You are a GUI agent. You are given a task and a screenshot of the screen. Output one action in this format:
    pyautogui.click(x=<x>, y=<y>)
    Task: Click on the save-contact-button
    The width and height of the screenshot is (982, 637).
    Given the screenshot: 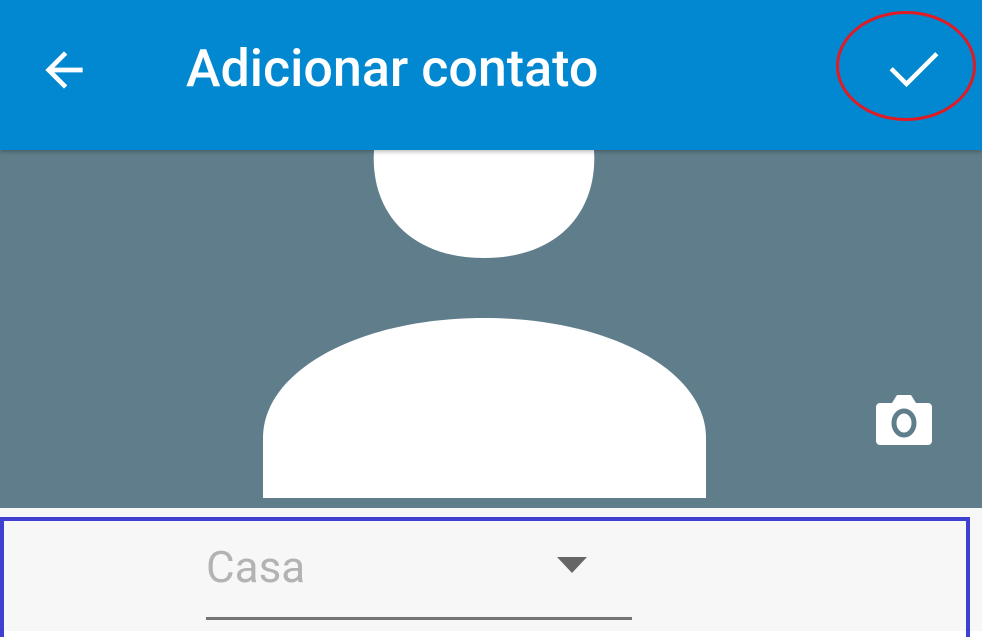 What is the action you would take?
    pyautogui.click(x=914, y=69)
    